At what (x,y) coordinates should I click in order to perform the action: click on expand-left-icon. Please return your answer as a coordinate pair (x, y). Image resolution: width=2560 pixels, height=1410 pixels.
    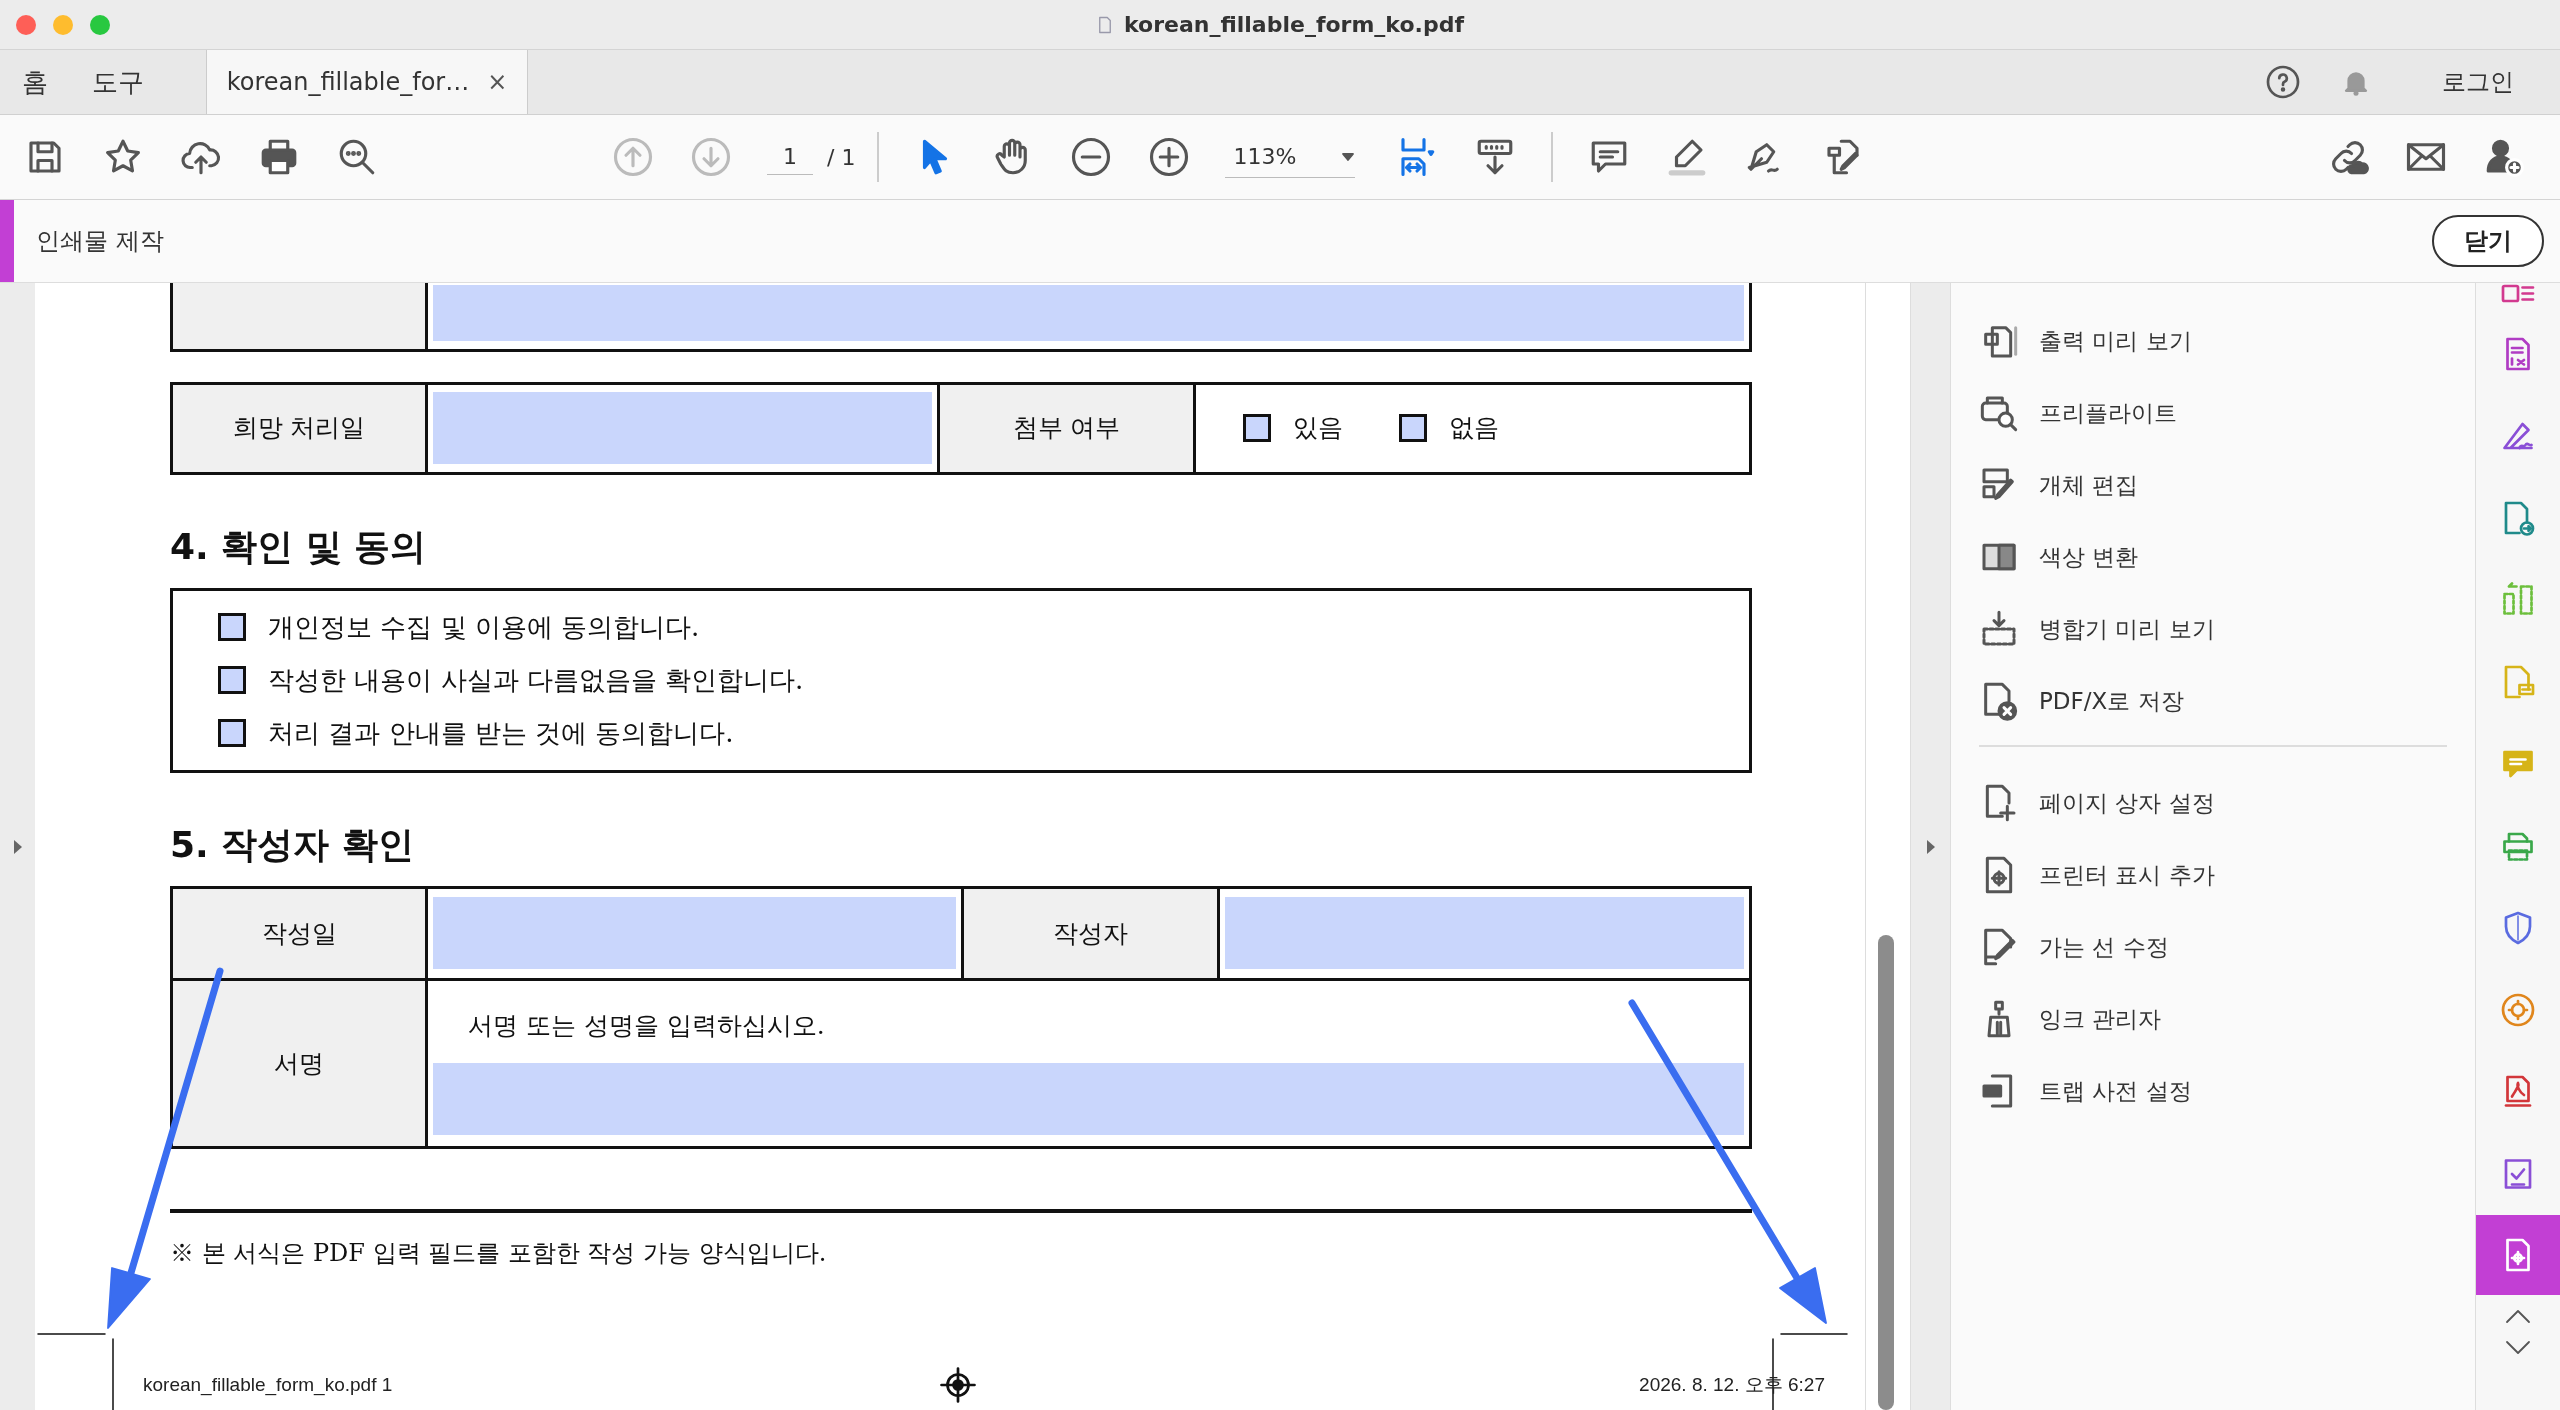
    Looking at the image, I should click on (17, 846).